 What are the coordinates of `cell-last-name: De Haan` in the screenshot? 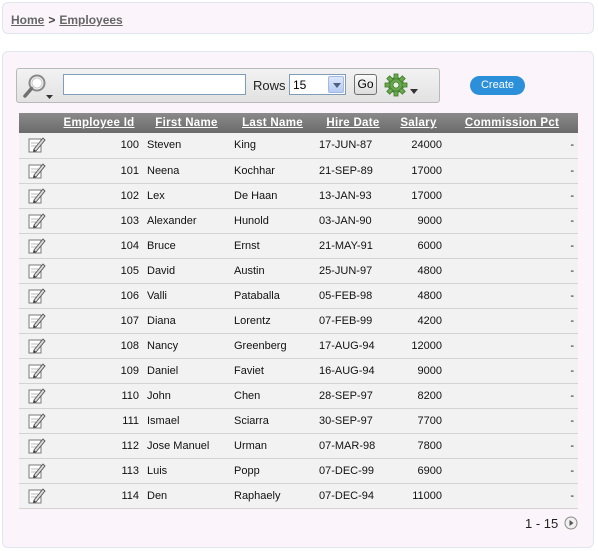 It's located at (272, 196).